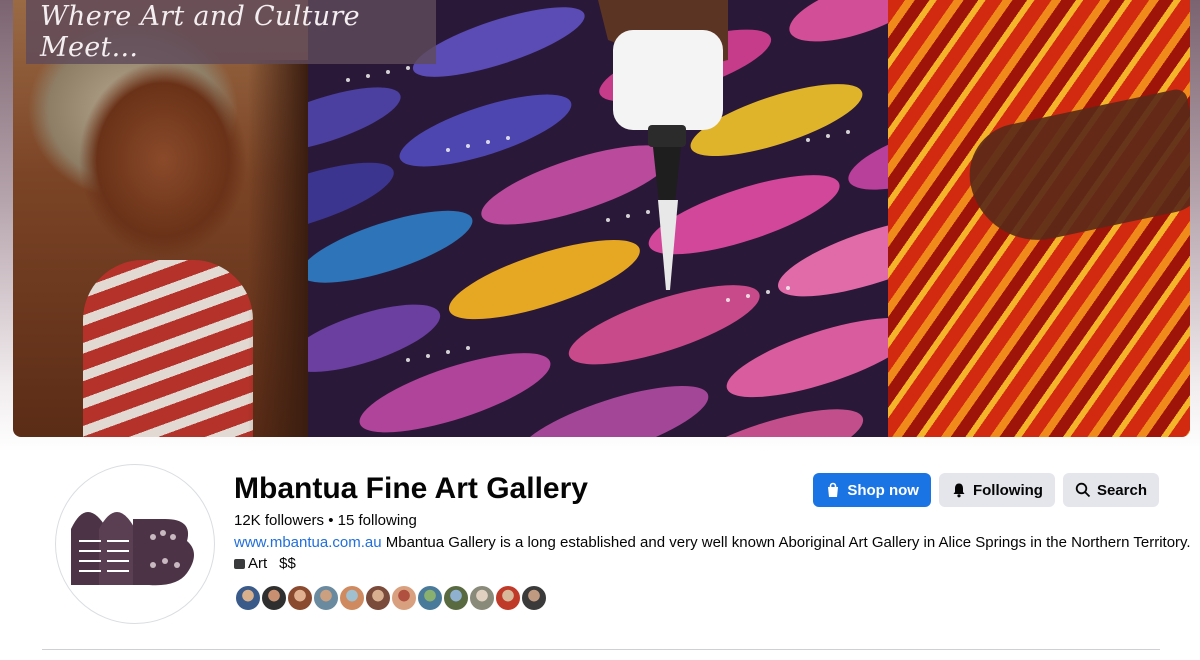 The height and width of the screenshot is (660, 1200). I want to click on profile-avatar, so click(135, 544).